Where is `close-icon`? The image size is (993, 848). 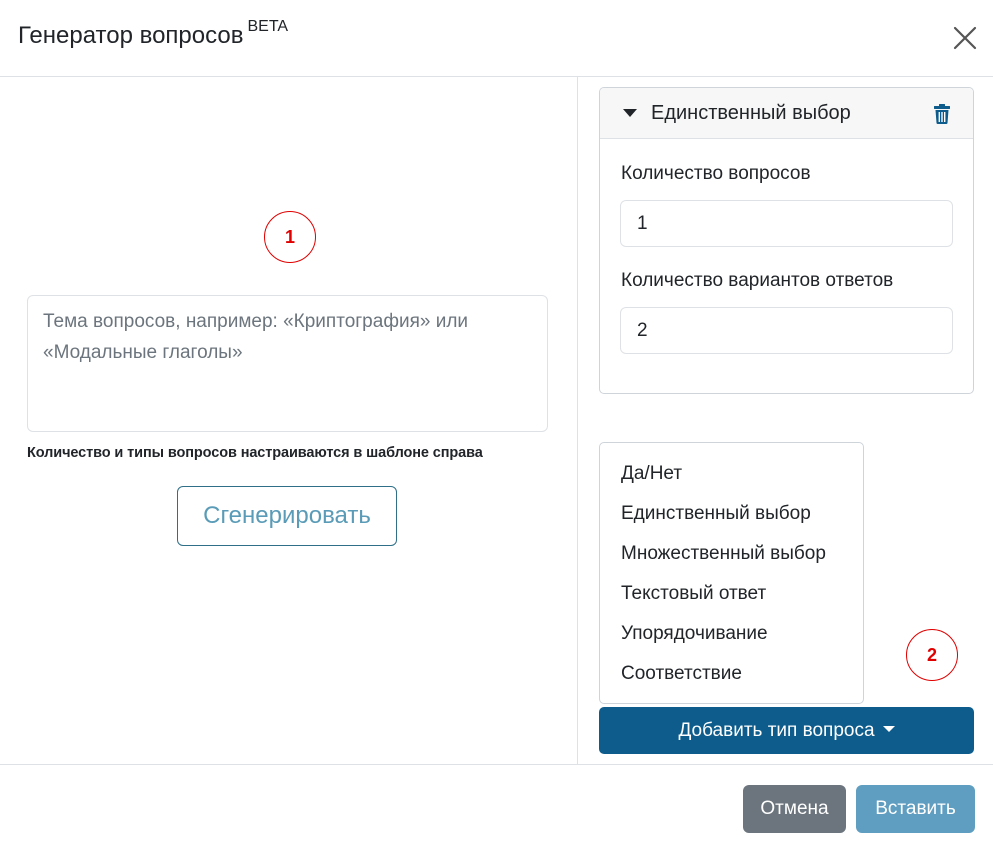
close-icon is located at coordinates (965, 38).